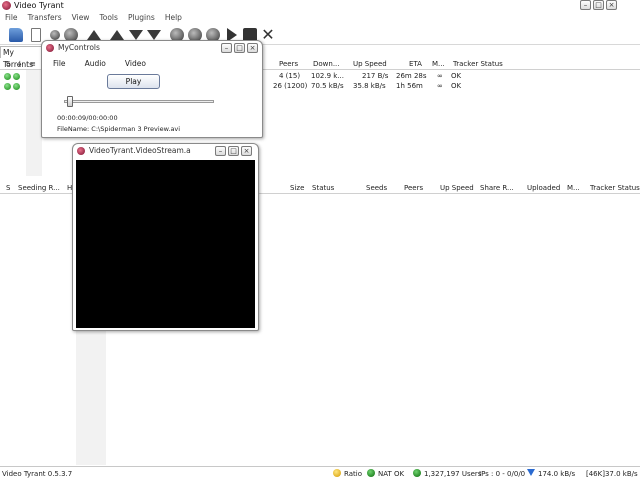  I want to click on videostream-window: VideoTyrant.VideoStream.a – □ ×, so click(165, 237).